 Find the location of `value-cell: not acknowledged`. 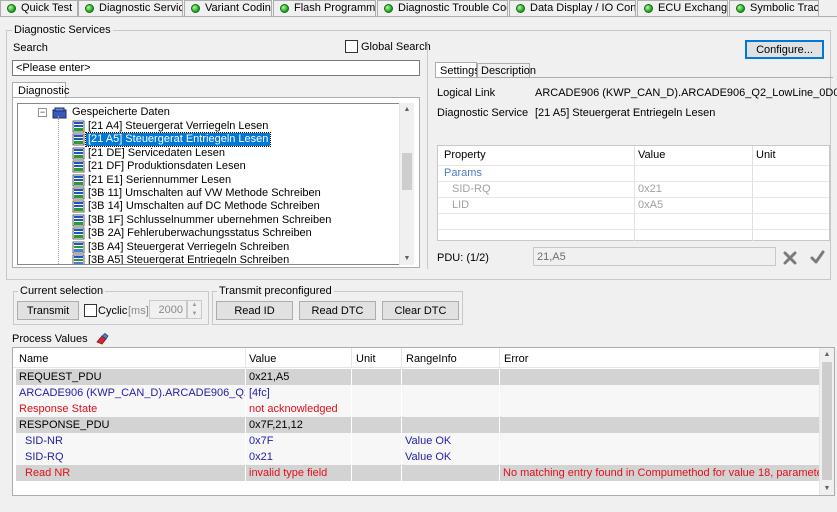

value-cell: not acknowledged is located at coordinates (299, 409).